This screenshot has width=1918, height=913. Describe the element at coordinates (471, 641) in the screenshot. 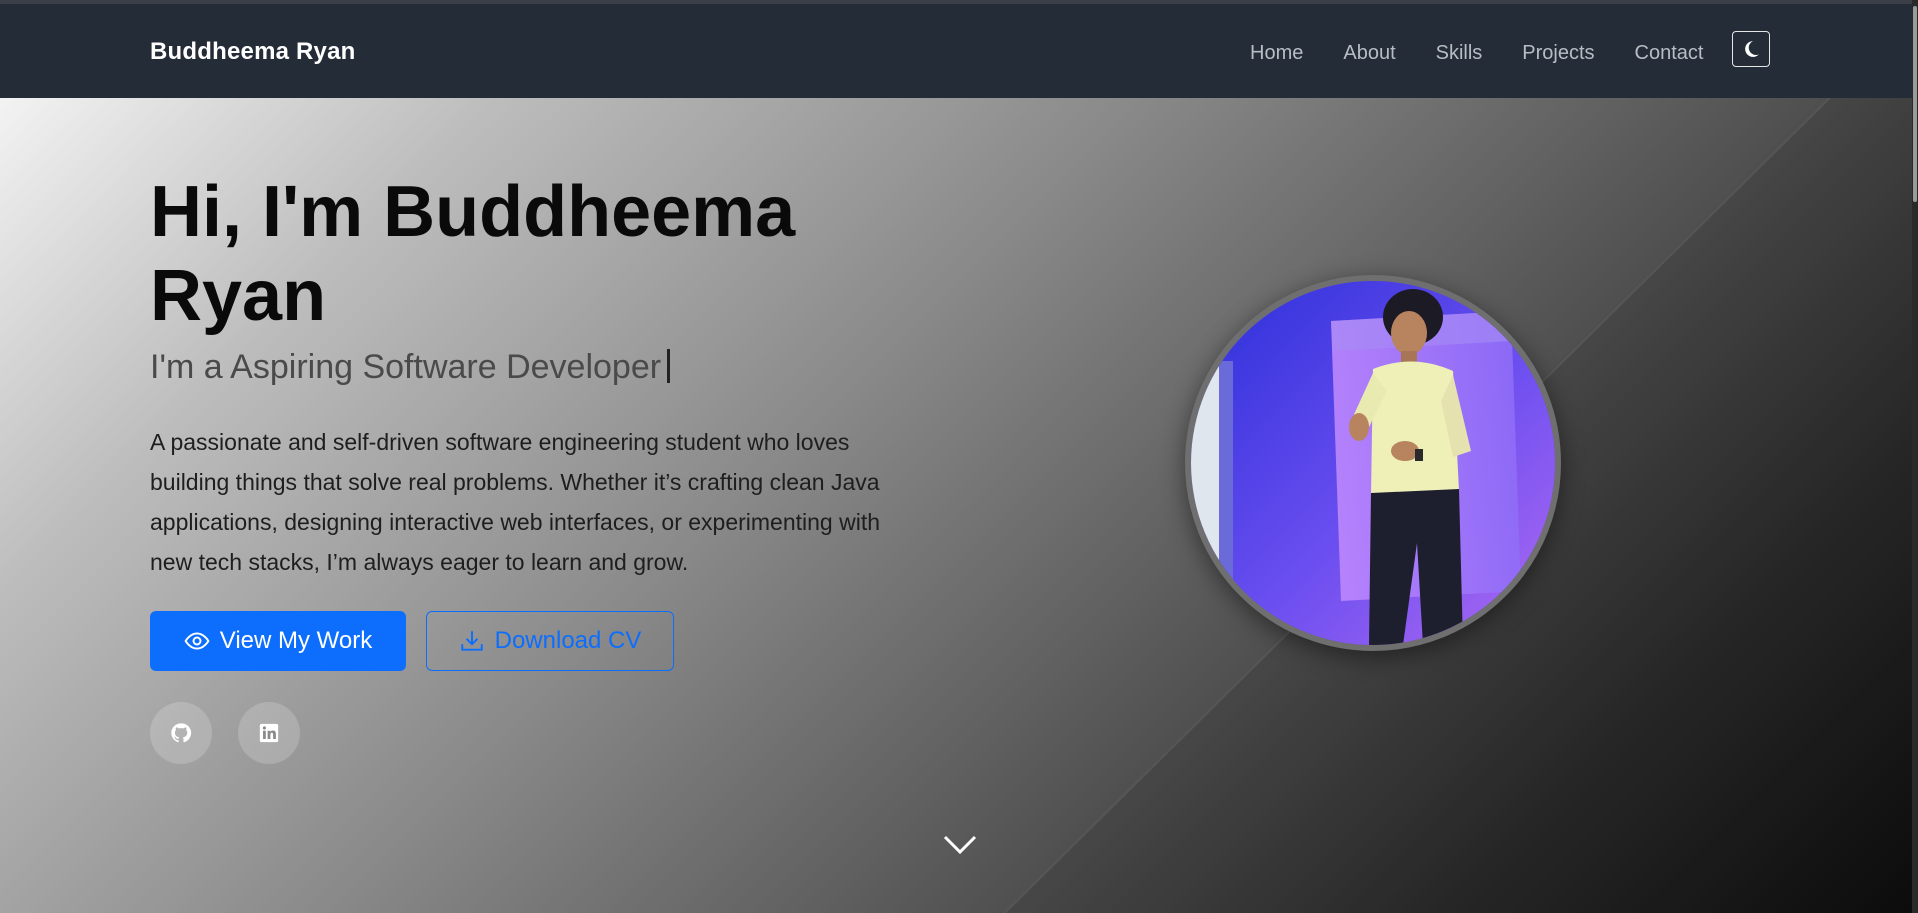

I see `download-icon` at that location.